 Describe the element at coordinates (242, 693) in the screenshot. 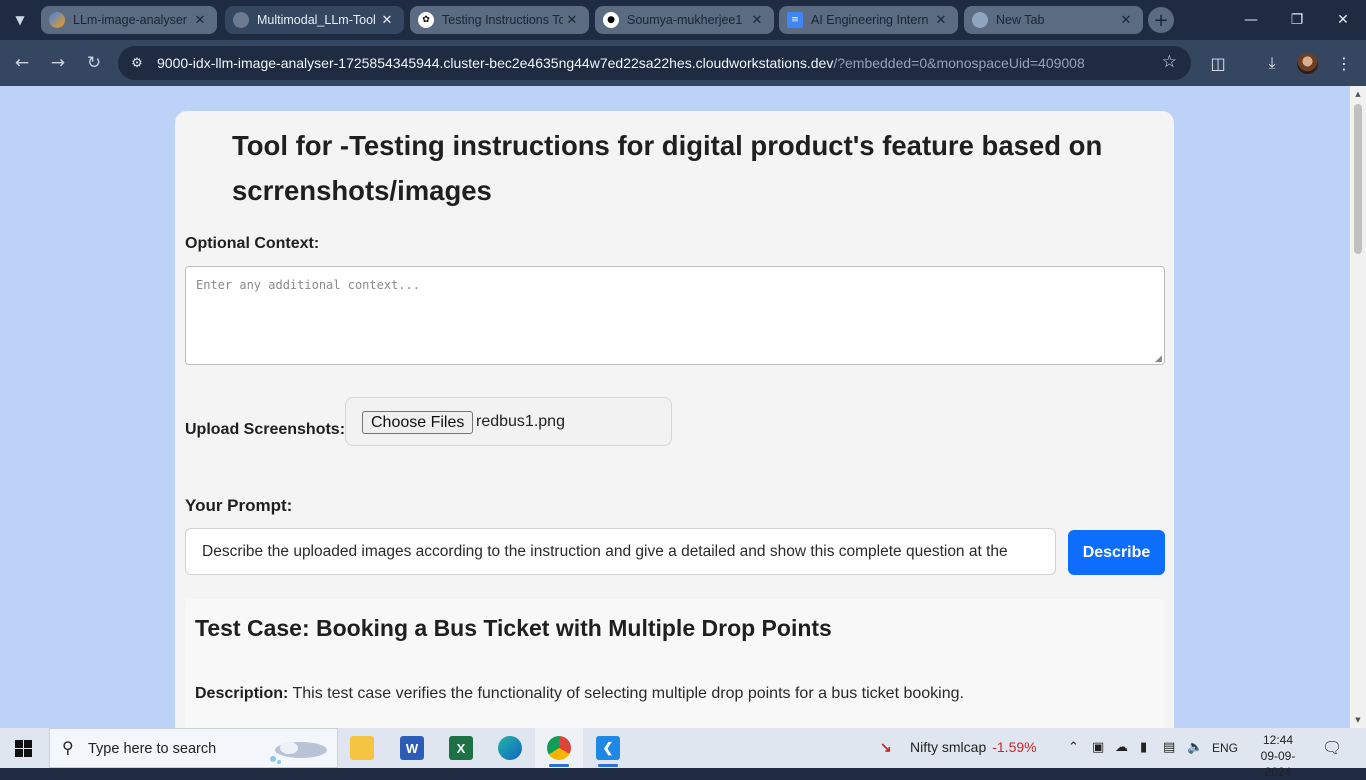

I see `description-label: Description:` at that location.